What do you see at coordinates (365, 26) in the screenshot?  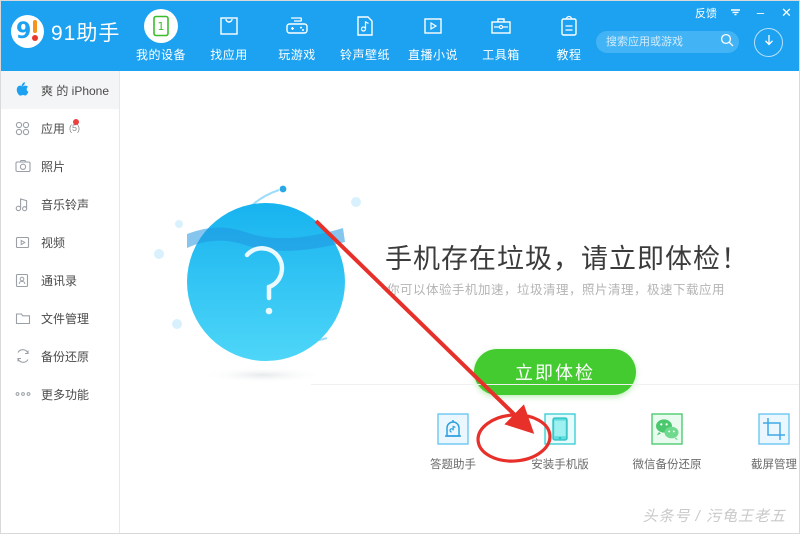 I see `music-note-page-icon` at bounding box center [365, 26].